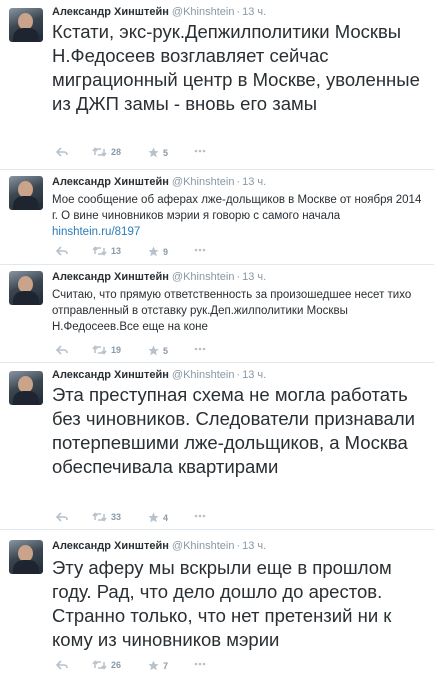  What do you see at coordinates (116, 251) in the screenshot?
I see `retweet-count: 13` at bounding box center [116, 251].